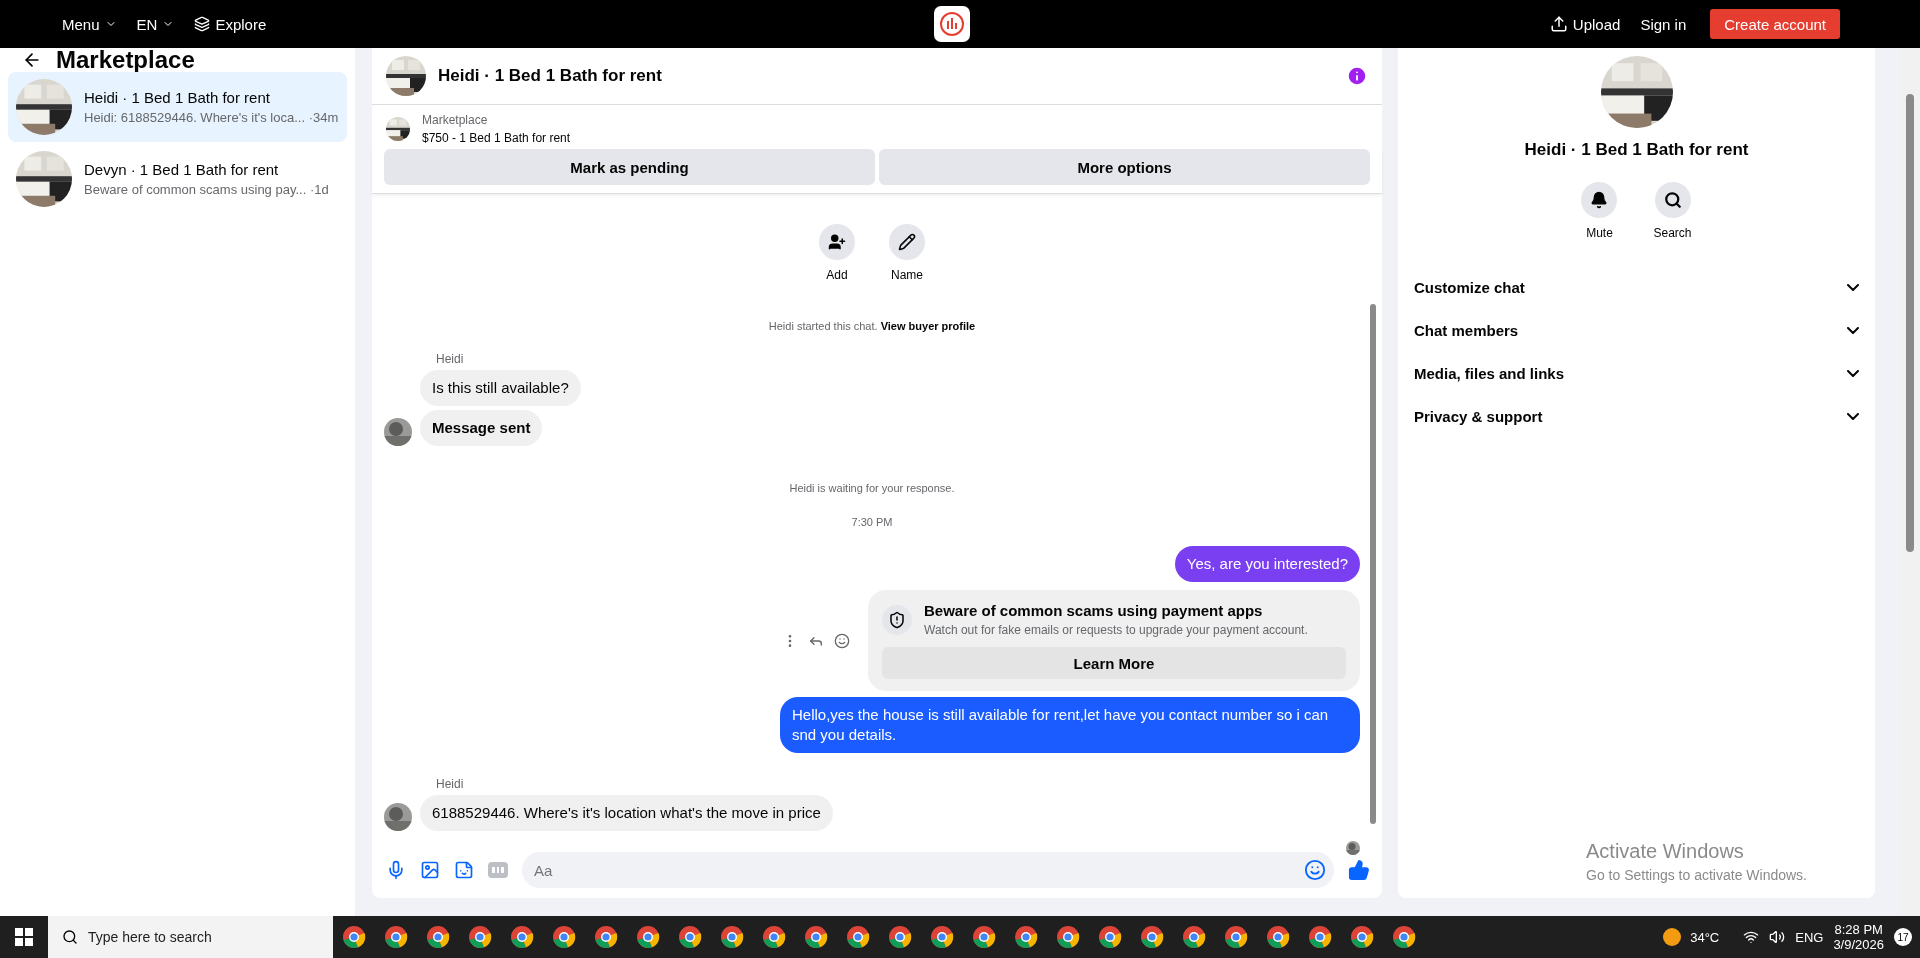 This screenshot has height=958, width=1920. What do you see at coordinates (928, 326) in the screenshot?
I see `view-buyer-profile-link: View buyer profile` at bounding box center [928, 326].